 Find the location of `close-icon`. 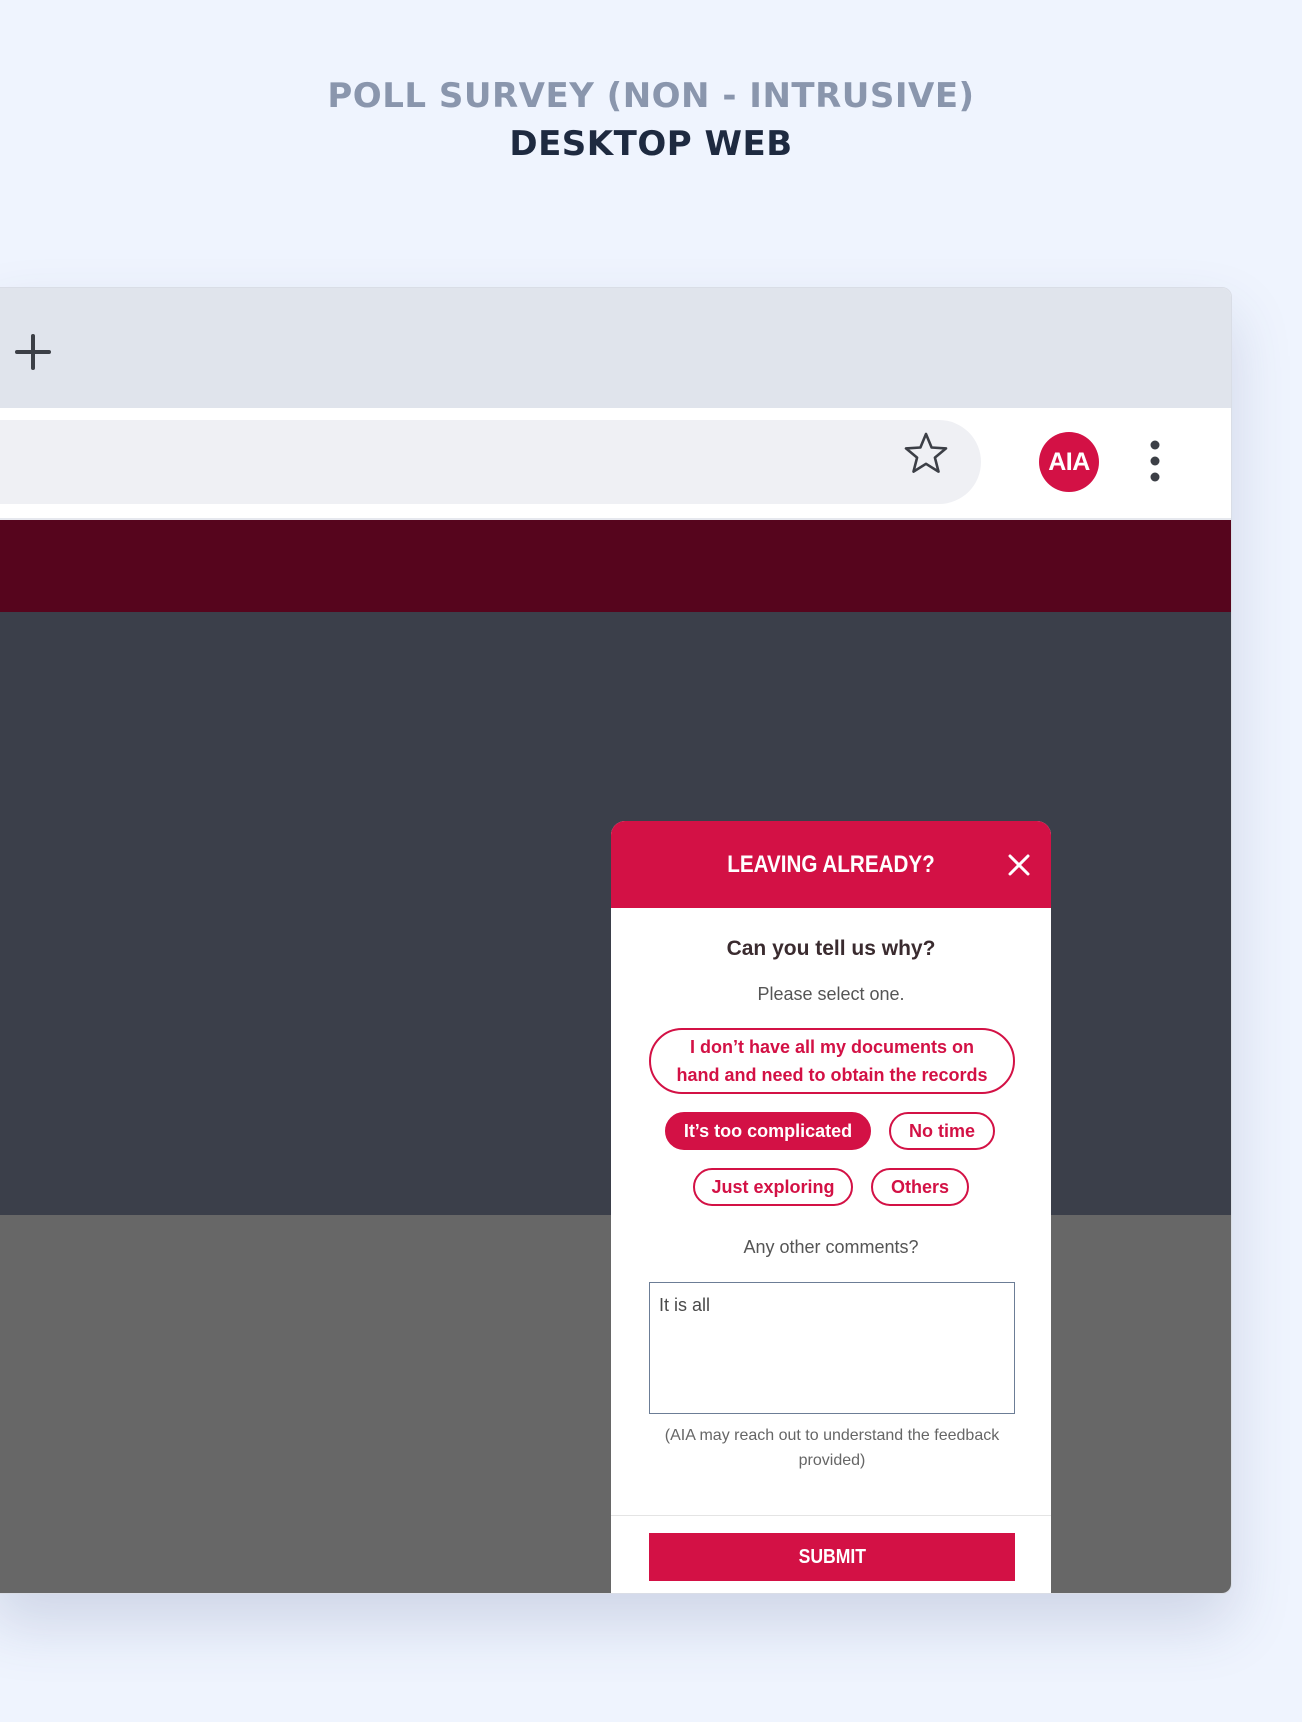

close-icon is located at coordinates (1019, 865).